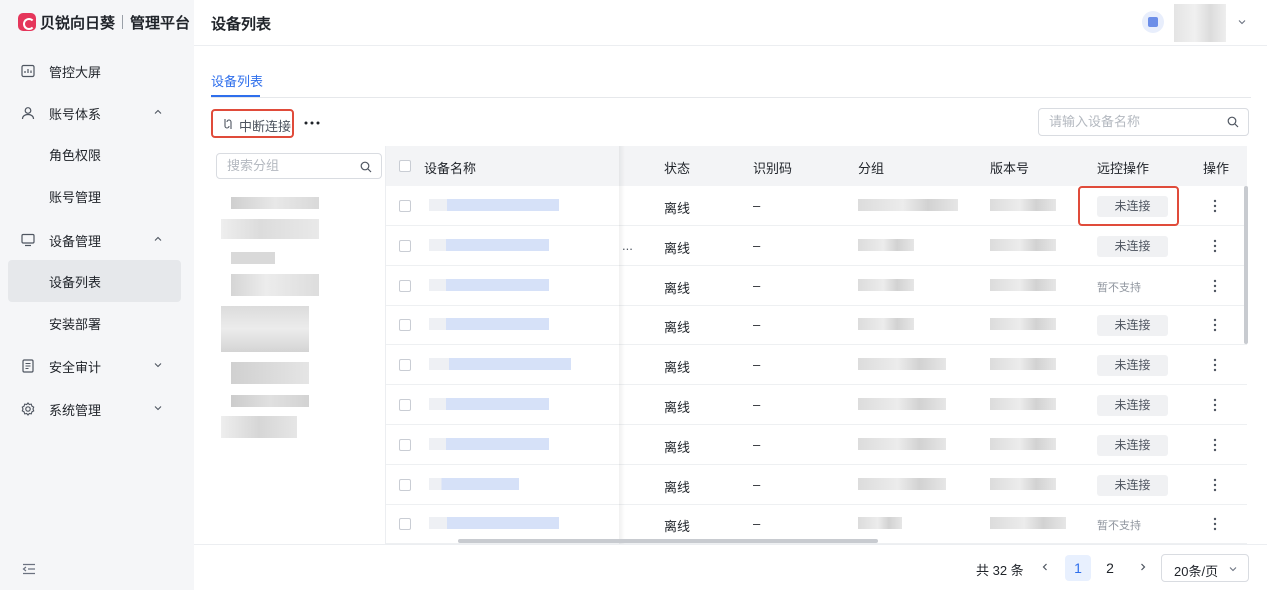 The image size is (1267, 590). Describe the element at coordinates (94, 154) in the screenshot. I see `sidebar-item-roles: 角色权限` at that location.